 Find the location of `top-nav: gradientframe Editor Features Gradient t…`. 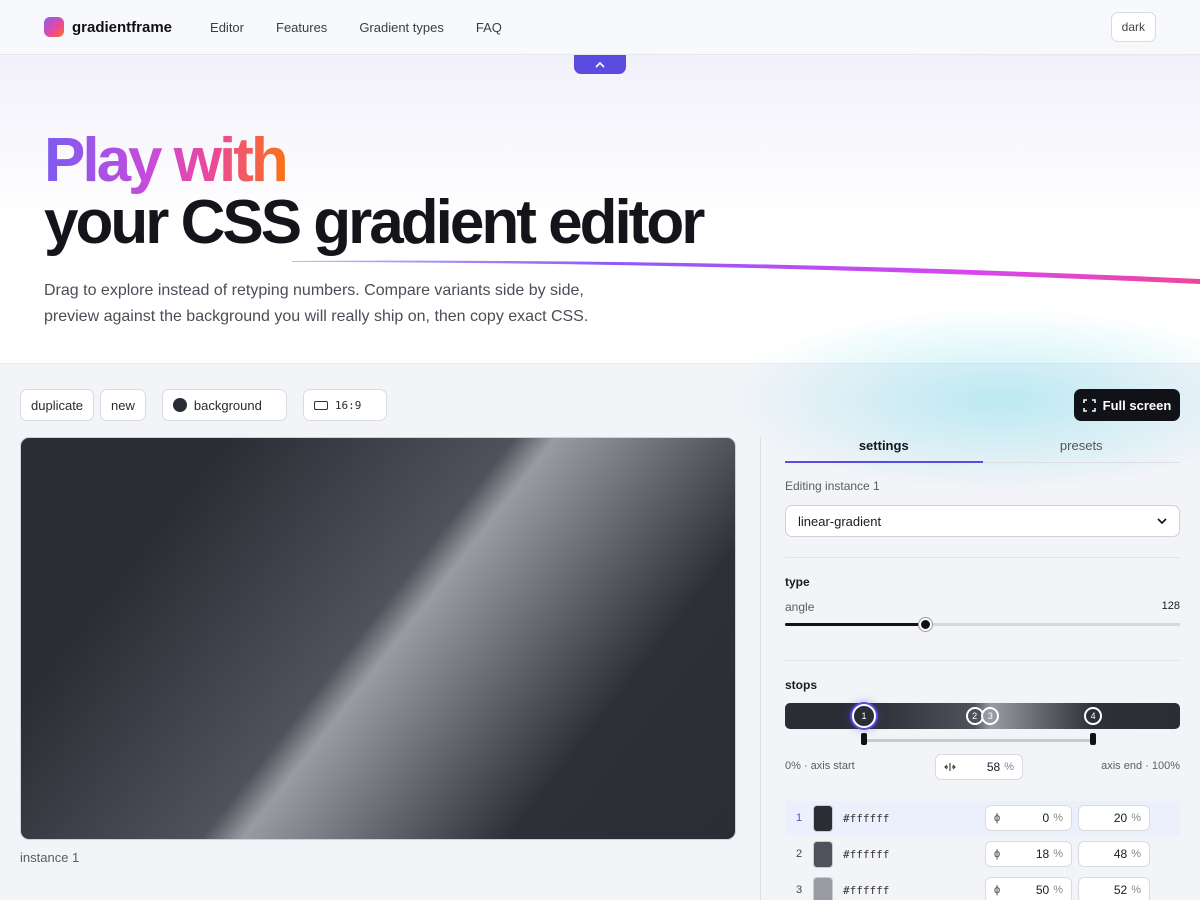

top-nav: gradientframe Editor Features Gradient t… is located at coordinates (600, 27).